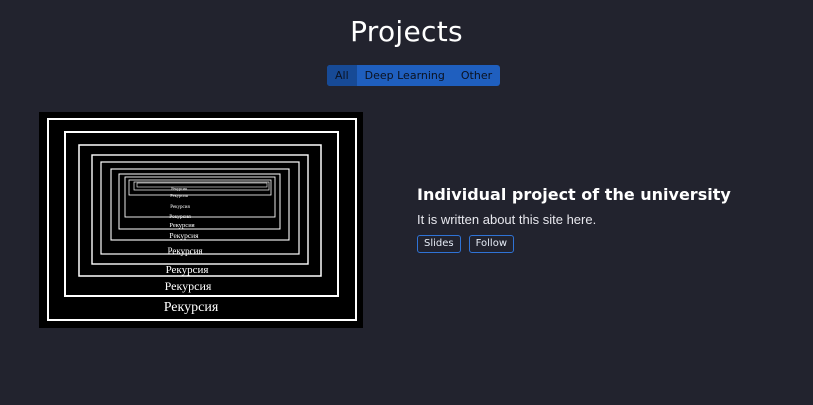  What do you see at coordinates (181, 225) in the screenshot?
I see `recursion-label-6: Рекурсия` at bounding box center [181, 225].